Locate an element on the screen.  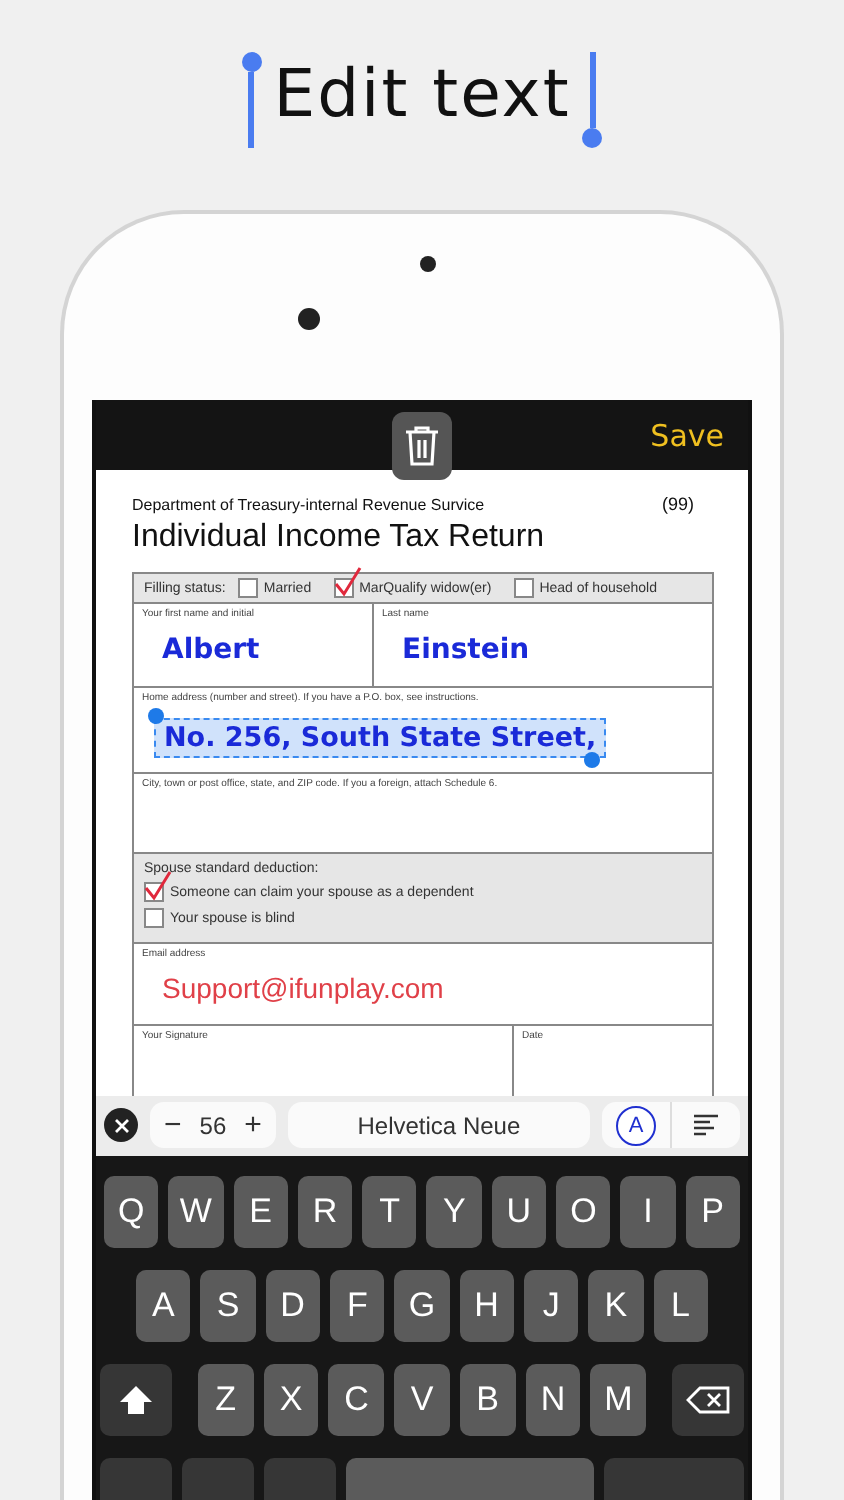
key: M is located at coordinates (618, 1400).